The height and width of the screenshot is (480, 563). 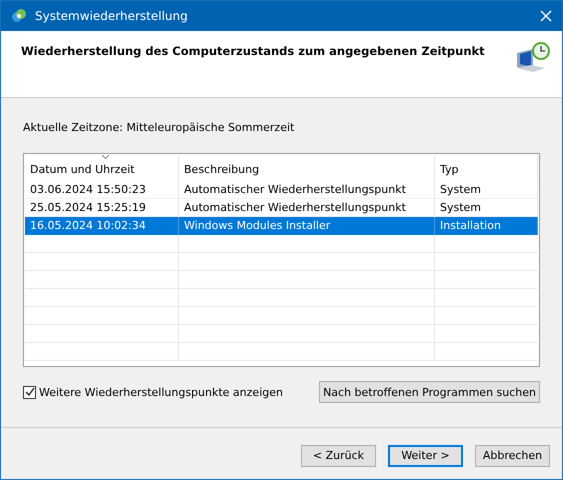 What do you see at coordinates (102, 190) in the screenshot?
I see `table-cell: 03.06.2024 15:50:23` at bounding box center [102, 190].